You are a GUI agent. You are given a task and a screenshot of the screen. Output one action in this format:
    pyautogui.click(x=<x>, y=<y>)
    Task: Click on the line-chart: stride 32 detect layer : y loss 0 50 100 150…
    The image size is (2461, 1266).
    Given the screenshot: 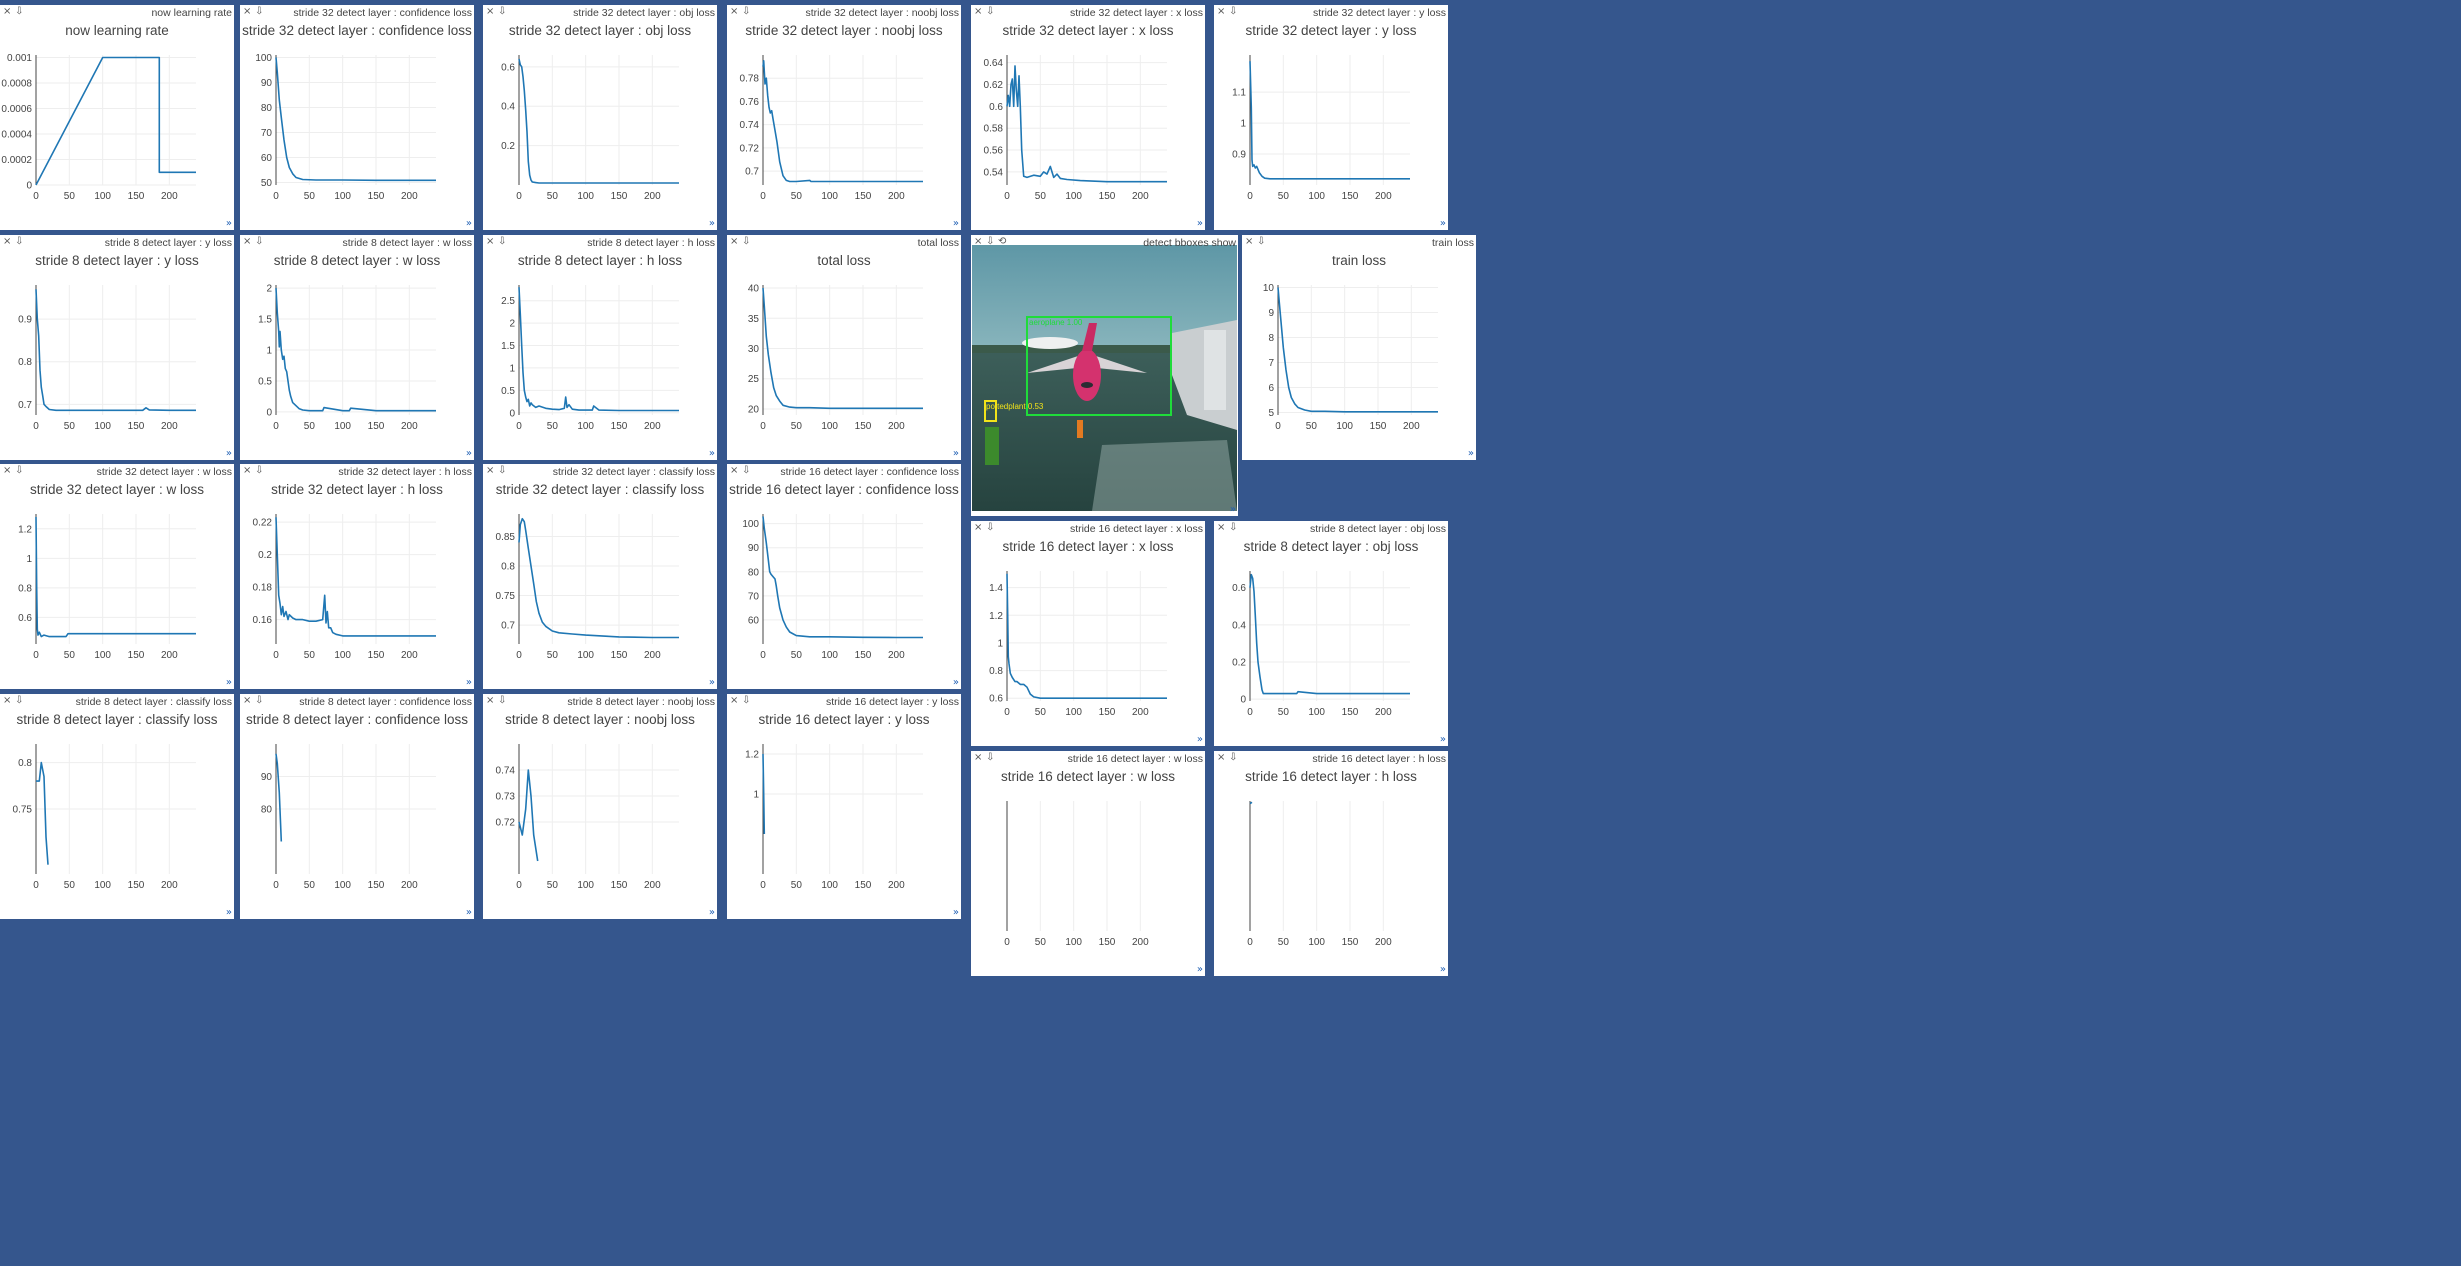 What is the action you would take?
    pyautogui.click(x=1331, y=117)
    